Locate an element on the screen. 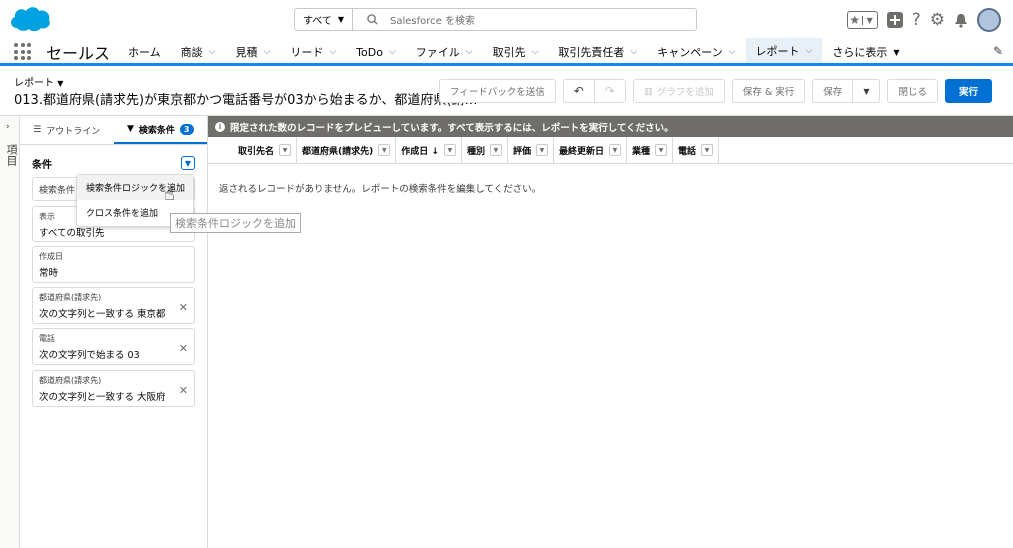 This screenshot has width=1013, height=548. tab-filters: ▼ 検索条件 3 is located at coordinates (160, 130).